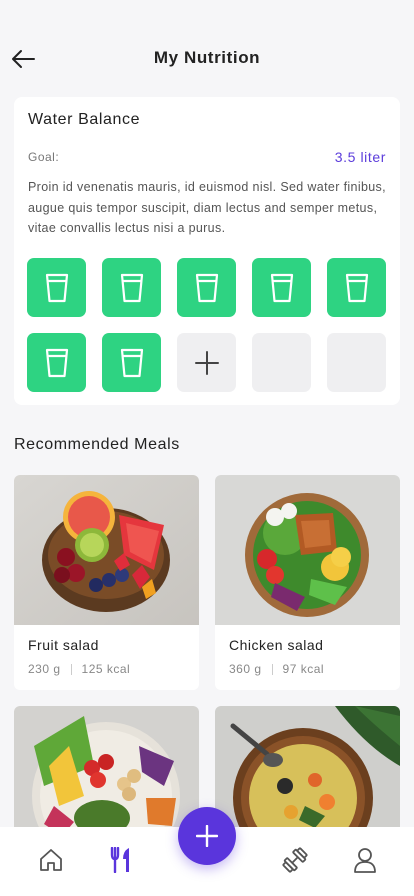 The width and height of the screenshot is (414, 896). What do you see at coordinates (106, 669) in the screenshot?
I see `meal-calories: 125 kcal` at bounding box center [106, 669].